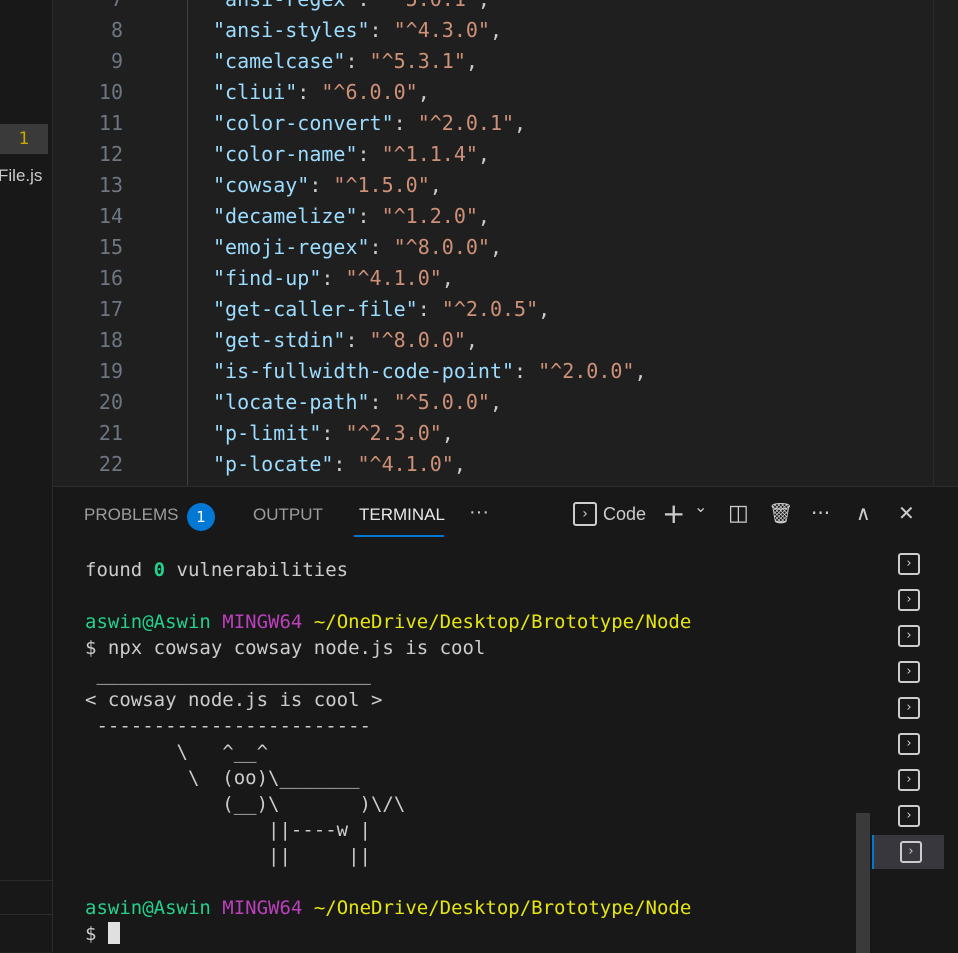 The image size is (958, 953). I want to click on code-line: 7 "ansi-regex": "^5.0.1",, so click(488, 7).